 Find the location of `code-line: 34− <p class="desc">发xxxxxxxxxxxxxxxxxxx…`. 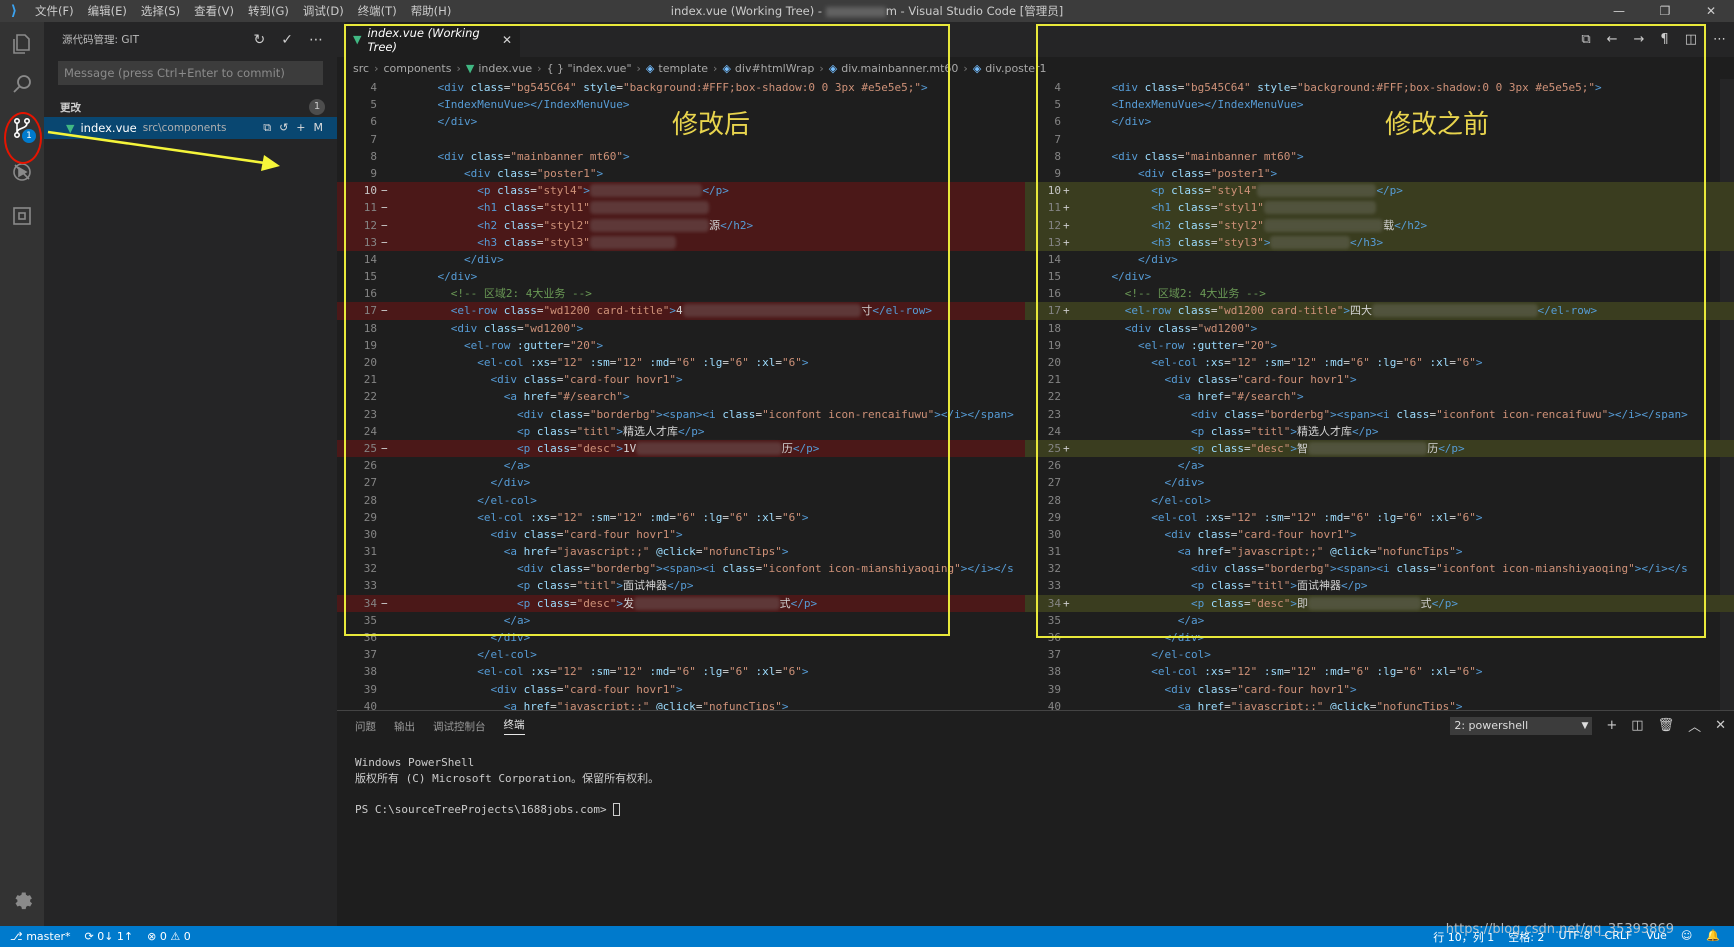

code-line: 34− <p class="desc">发xxxxxxxxxxxxxxxxxxx… is located at coordinates (681, 603).